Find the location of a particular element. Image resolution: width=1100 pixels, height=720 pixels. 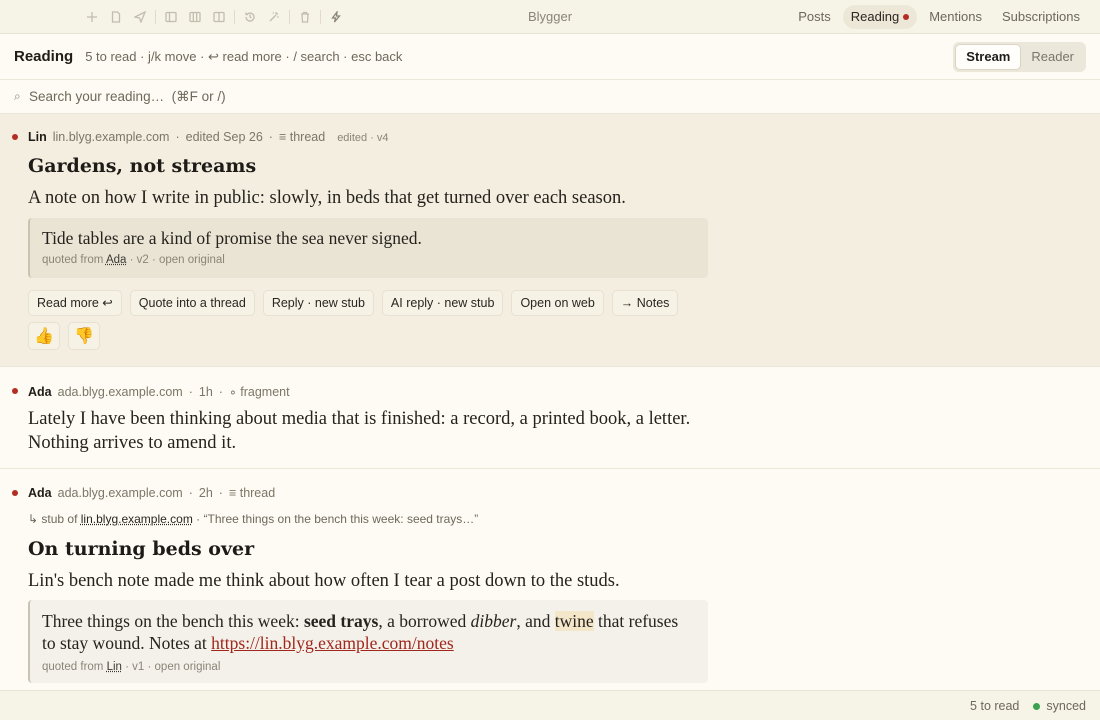

quote-highlight: twine is located at coordinates (574, 621).